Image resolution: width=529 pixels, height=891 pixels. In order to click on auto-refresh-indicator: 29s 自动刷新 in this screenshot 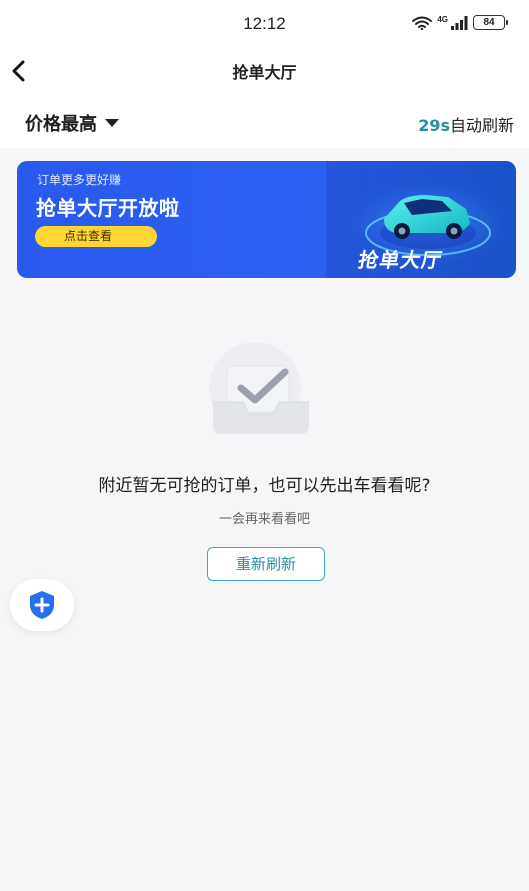, I will do `click(466, 124)`.